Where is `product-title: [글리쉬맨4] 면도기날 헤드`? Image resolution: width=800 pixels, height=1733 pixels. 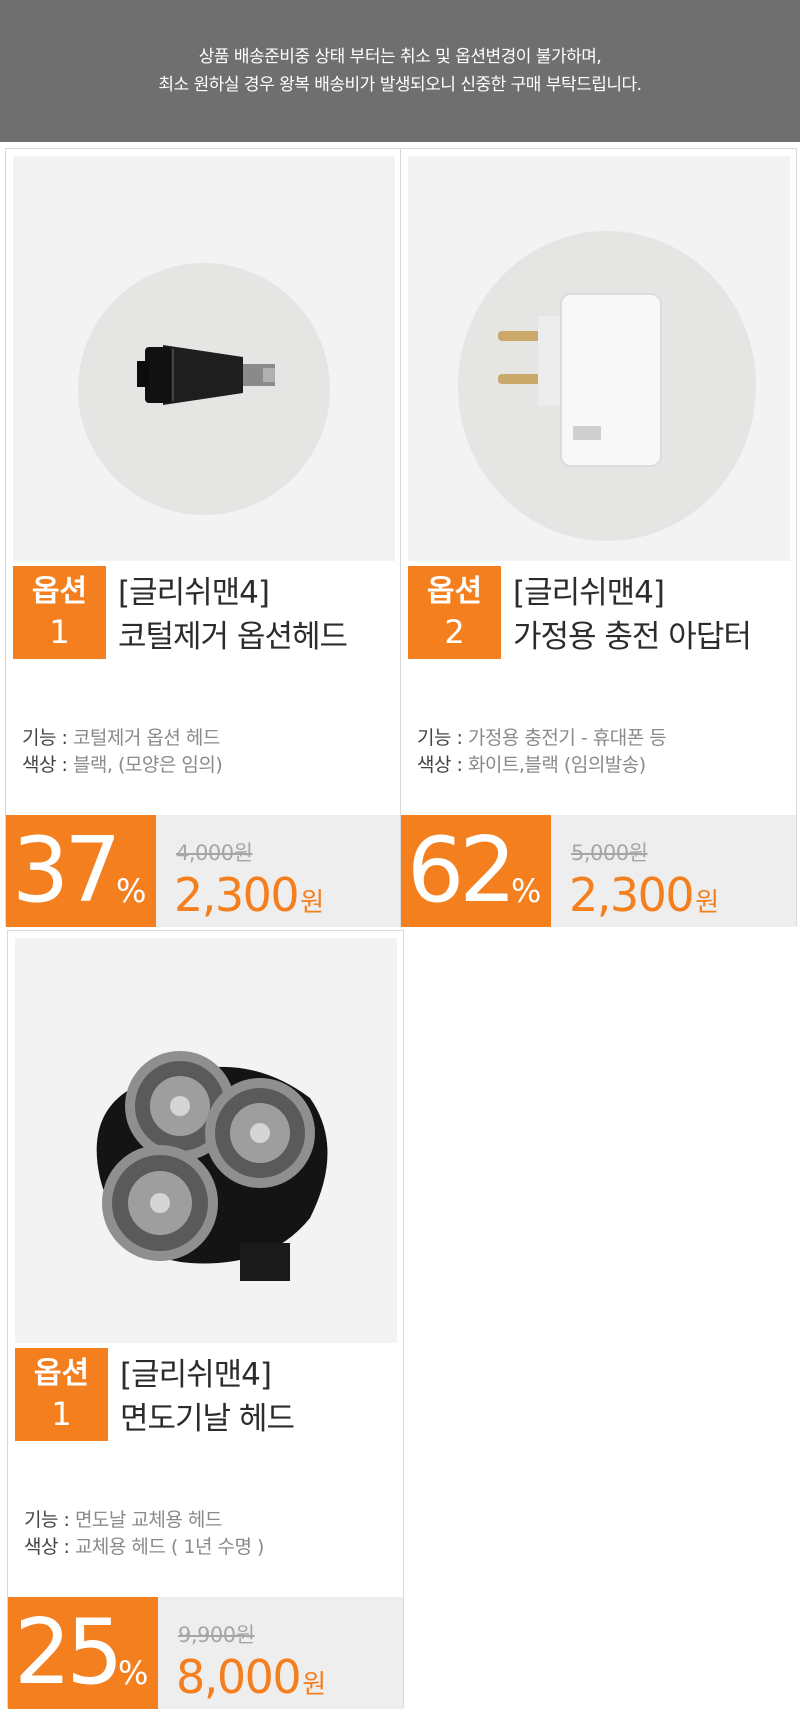 product-title: [글리쉬맨4] 면도기날 헤드 is located at coordinates (207, 1397).